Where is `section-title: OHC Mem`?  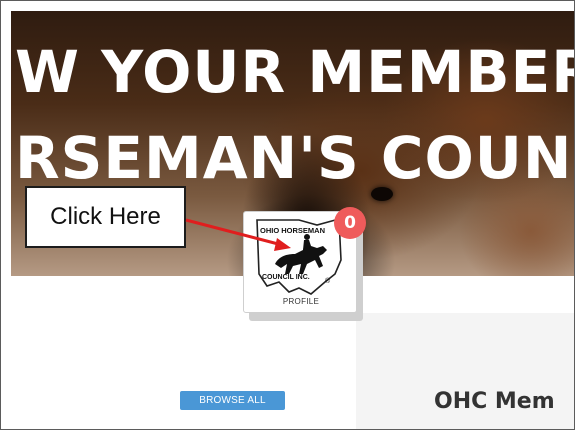
section-title: OHC Mem is located at coordinates (494, 401).